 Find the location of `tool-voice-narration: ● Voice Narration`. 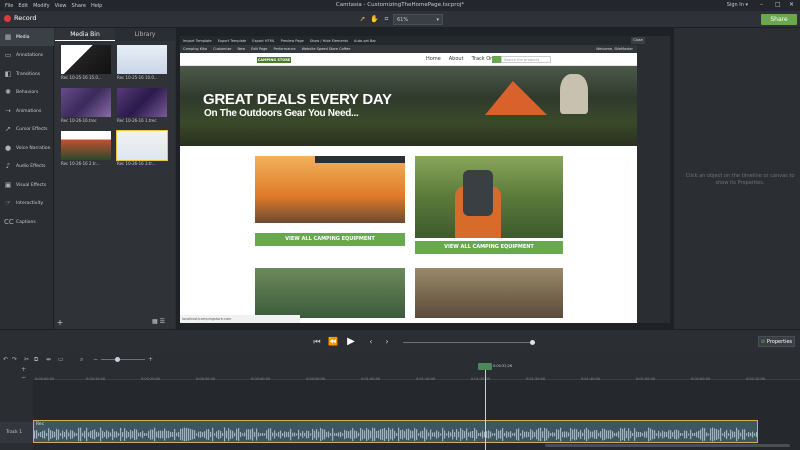

tool-voice-narration: ● Voice Narration is located at coordinates (27, 148).